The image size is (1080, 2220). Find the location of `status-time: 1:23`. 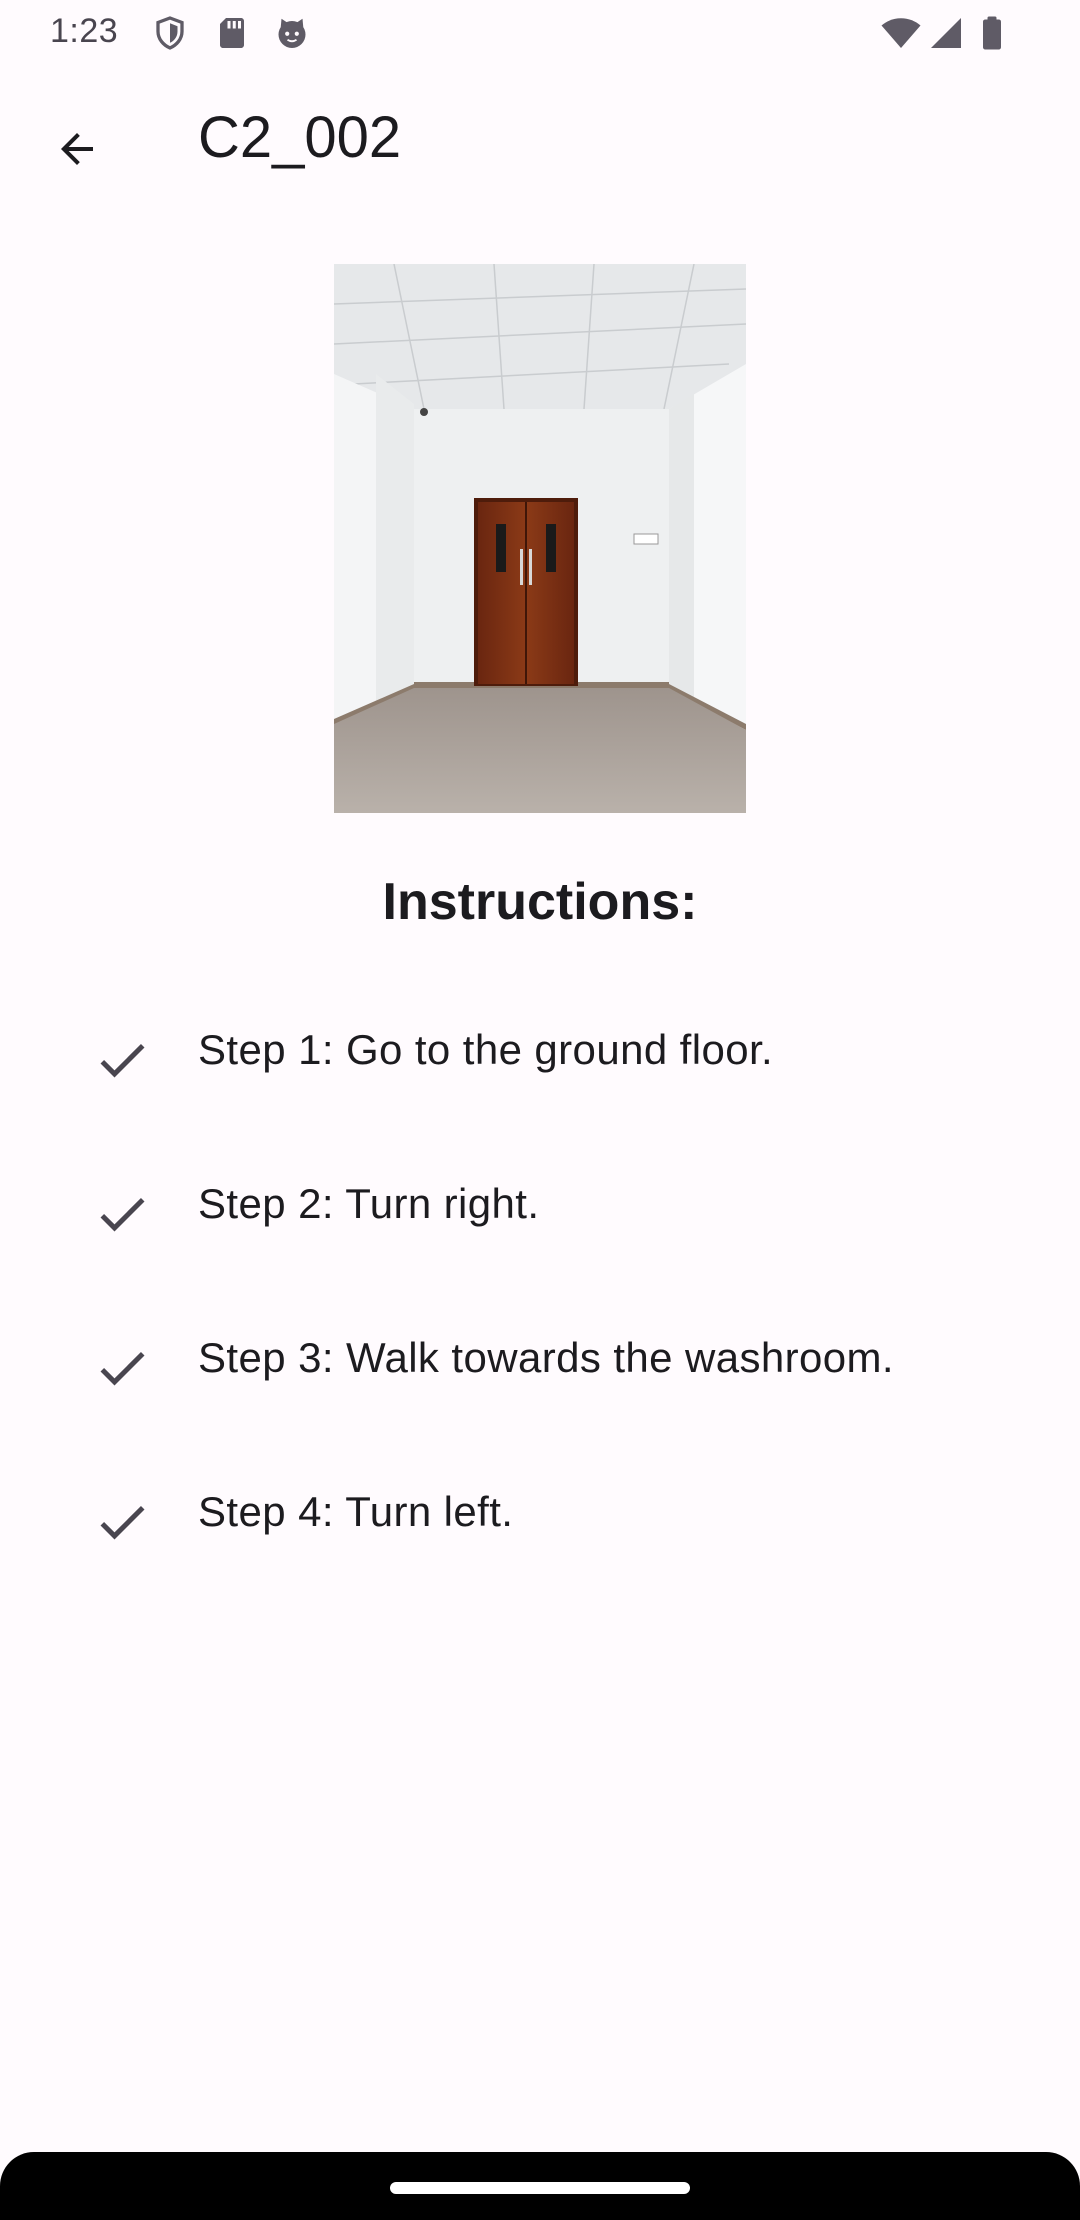

status-time: 1:23 is located at coordinates (84, 31).